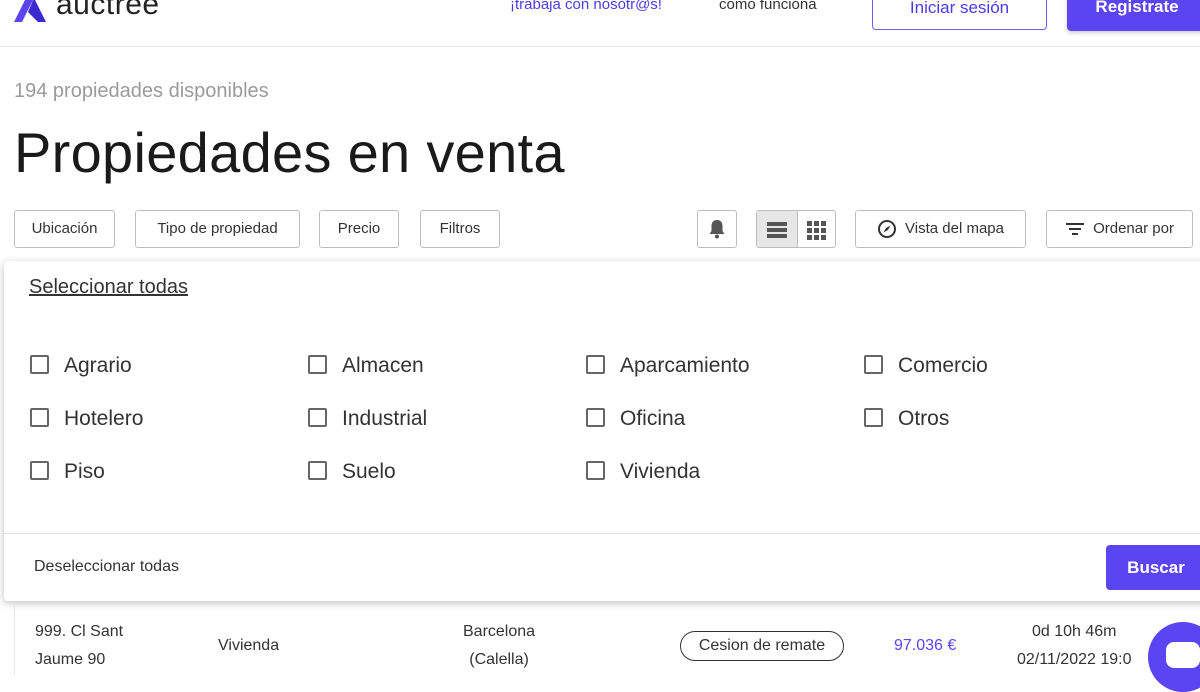  Describe the element at coordinates (1074, 646) in the screenshot. I see `row-time-remaining: 0d 10h 46m 02/11/2022 19:0` at that location.